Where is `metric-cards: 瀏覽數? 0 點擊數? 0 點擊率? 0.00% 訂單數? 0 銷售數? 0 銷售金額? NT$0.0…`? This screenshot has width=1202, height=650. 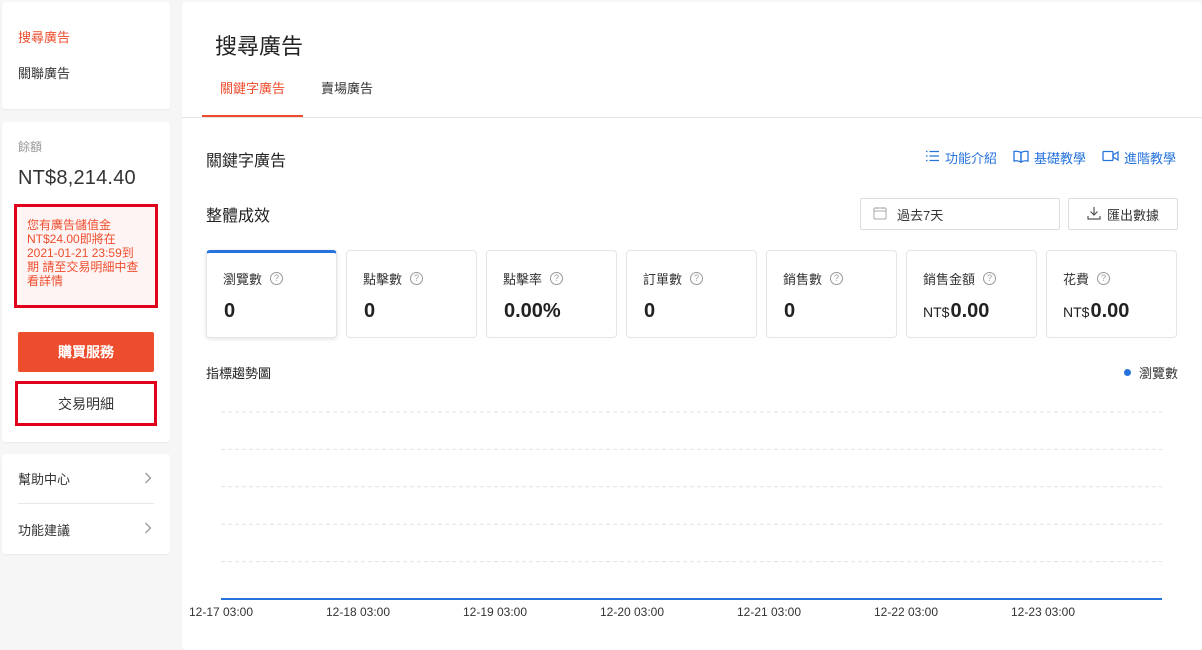 metric-cards: 瀏覽數? 0 點擊數? 0 點擊率? 0.00% 訂單數? 0 銷售數? 0 銷售金額? NT$0.0… is located at coordinates (691, 294).